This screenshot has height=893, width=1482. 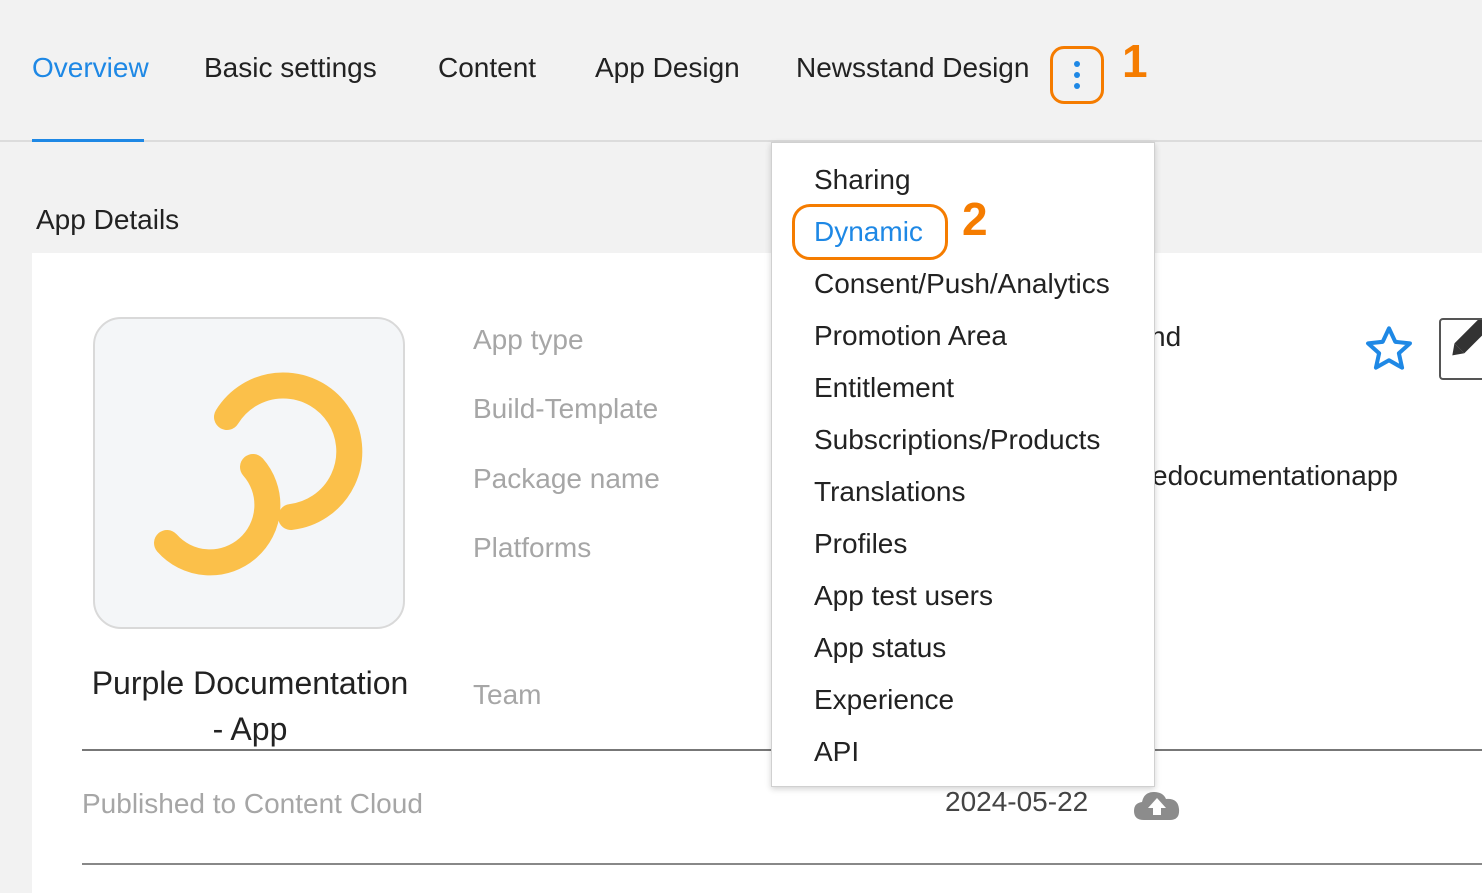 I want to click on menu-item-consent-push-analytics: Consent/Push/Analytics, so click(x=962, y=284).